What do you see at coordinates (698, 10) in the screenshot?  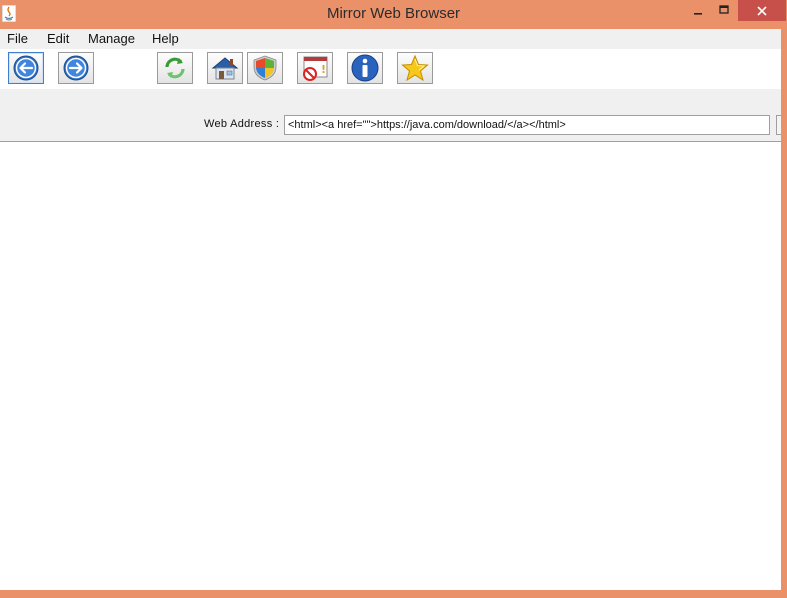 I see `minimize-button` at bounding box center [698, 10].